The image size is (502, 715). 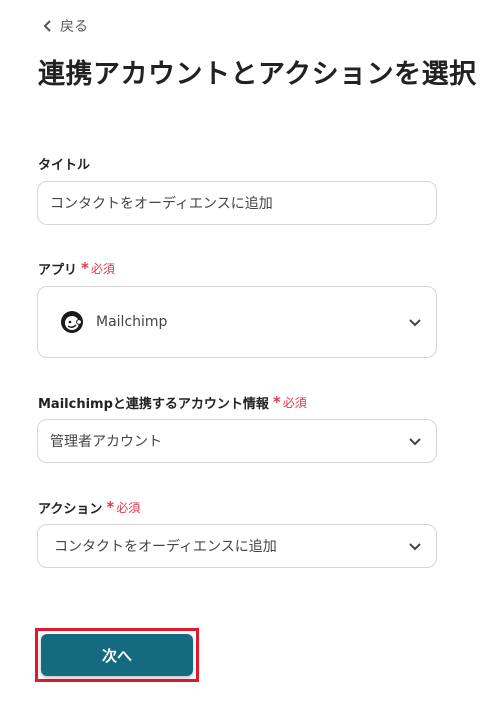 I want to click on next-button-highlight: 次へ, so click(x=117, y=655).